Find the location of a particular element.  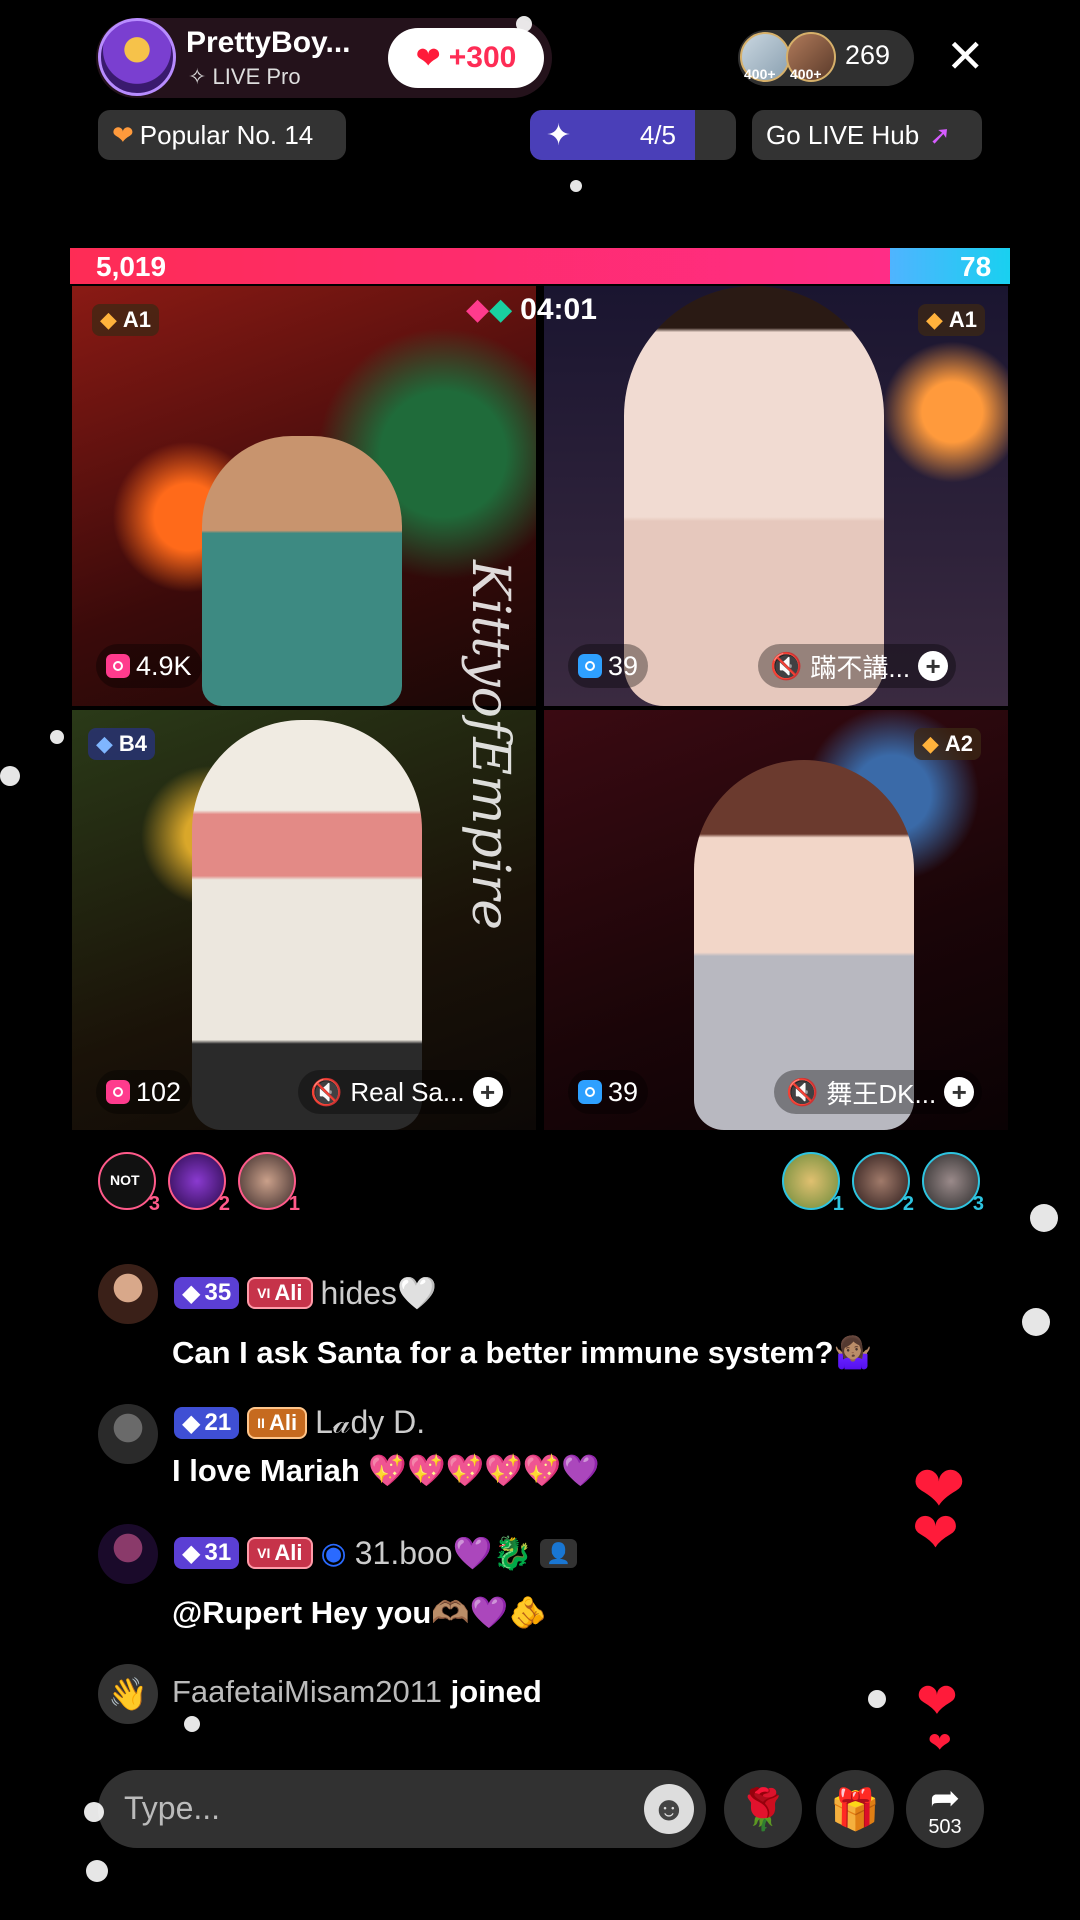

goal-progress-label: 4/5 is located at coordinates (657, 134).